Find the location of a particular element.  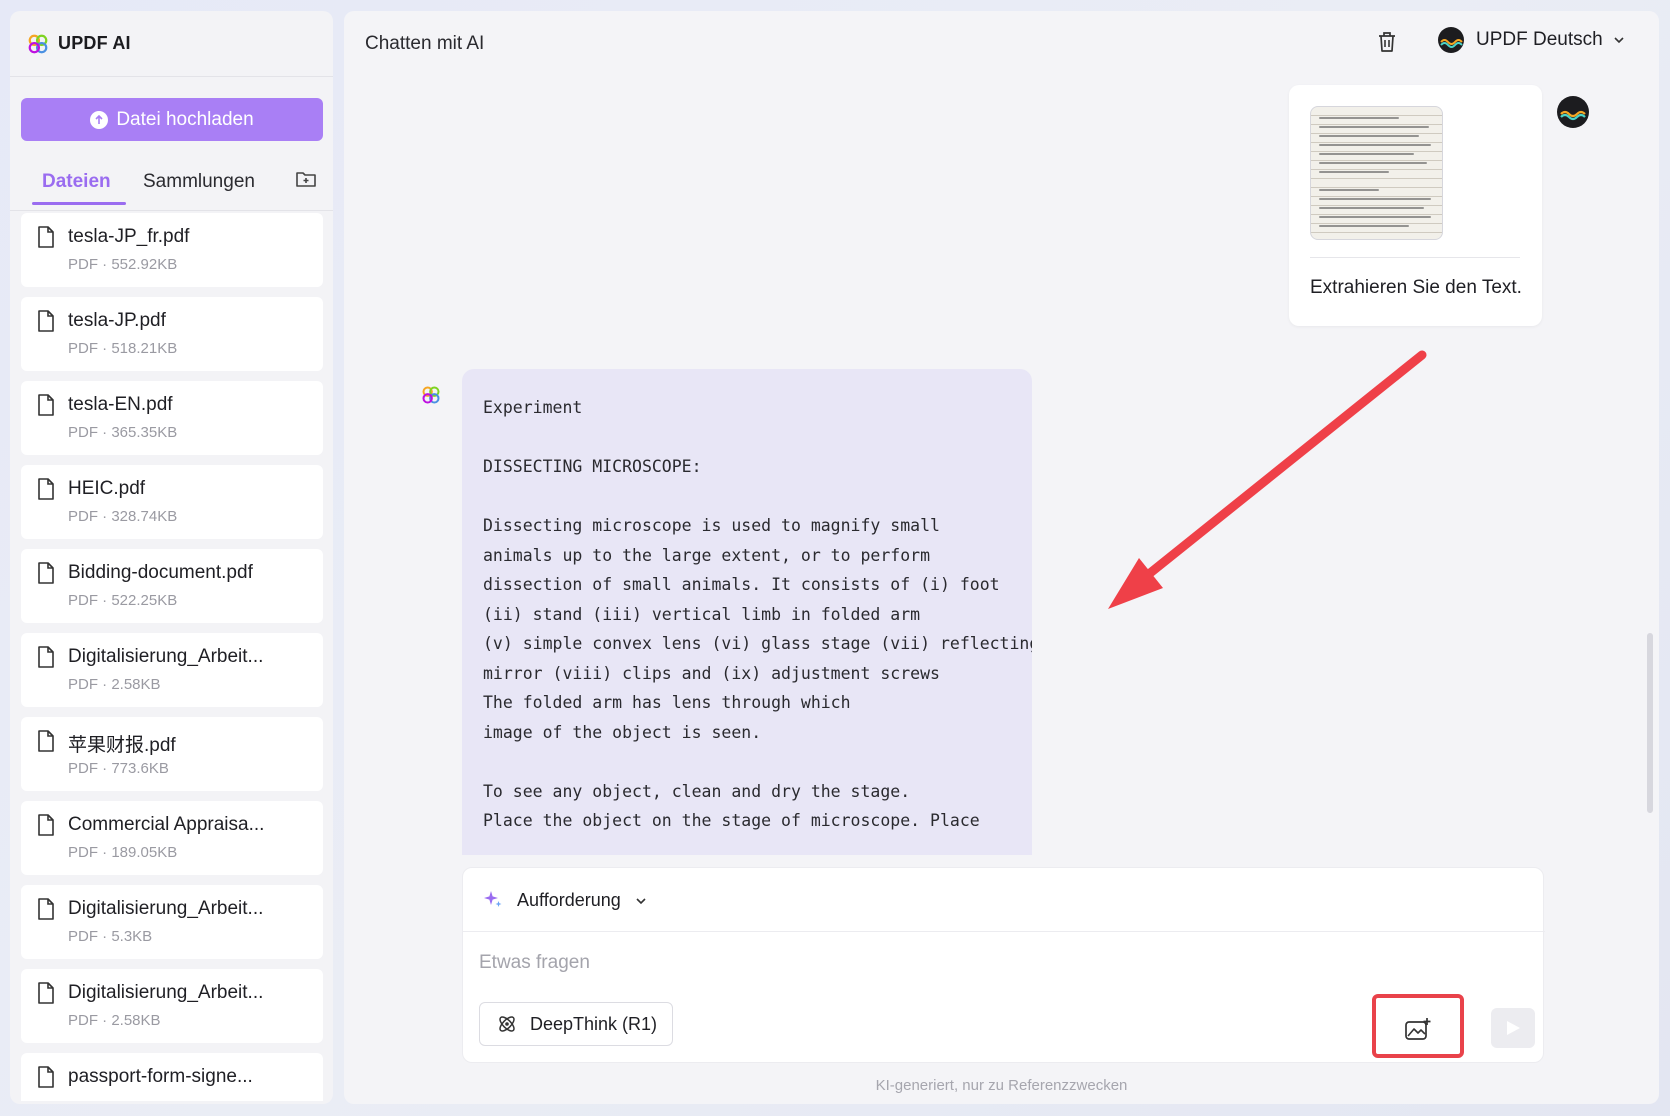

disclaimer-text: KI-generiert, nur zu Referenzzwecken is located at coordinates (1001, 1085).